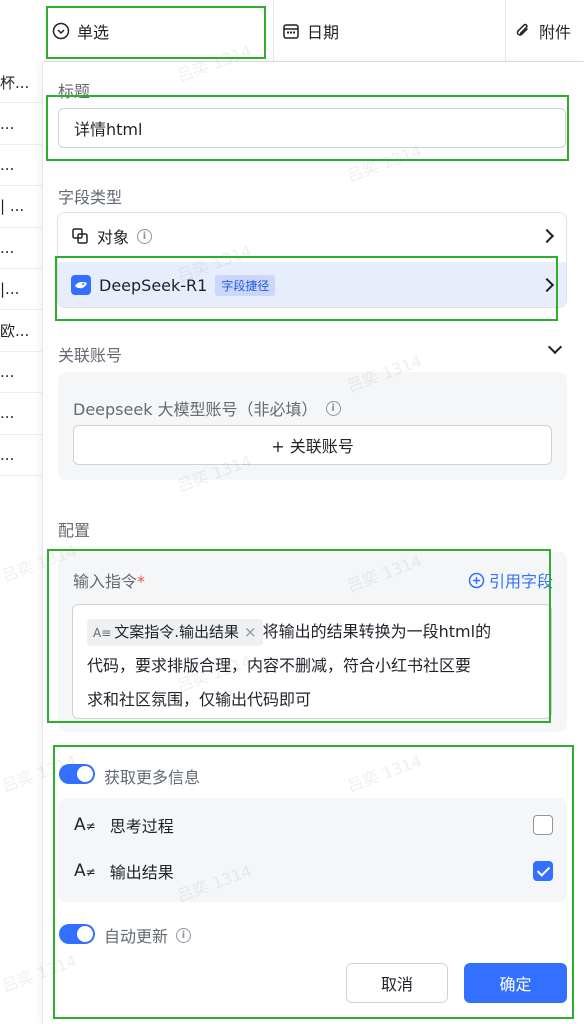  I want to click on chip-label: 文案指令.输出结果, so click(177, 632).